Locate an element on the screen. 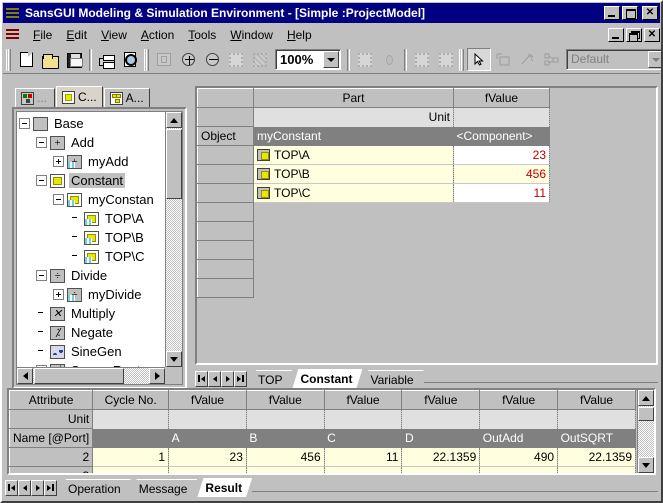 The height and width of the screenshot is (503, 663). bottom-vertical-scrollbar is located at coordinates (645, 431).